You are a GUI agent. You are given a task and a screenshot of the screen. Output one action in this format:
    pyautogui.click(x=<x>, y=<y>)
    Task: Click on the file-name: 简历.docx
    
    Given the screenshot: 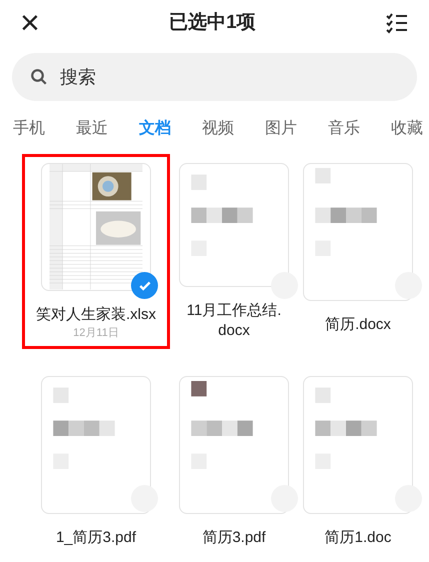 What is the action you would take?
    pyautogui.click(x=358, y=325)
    